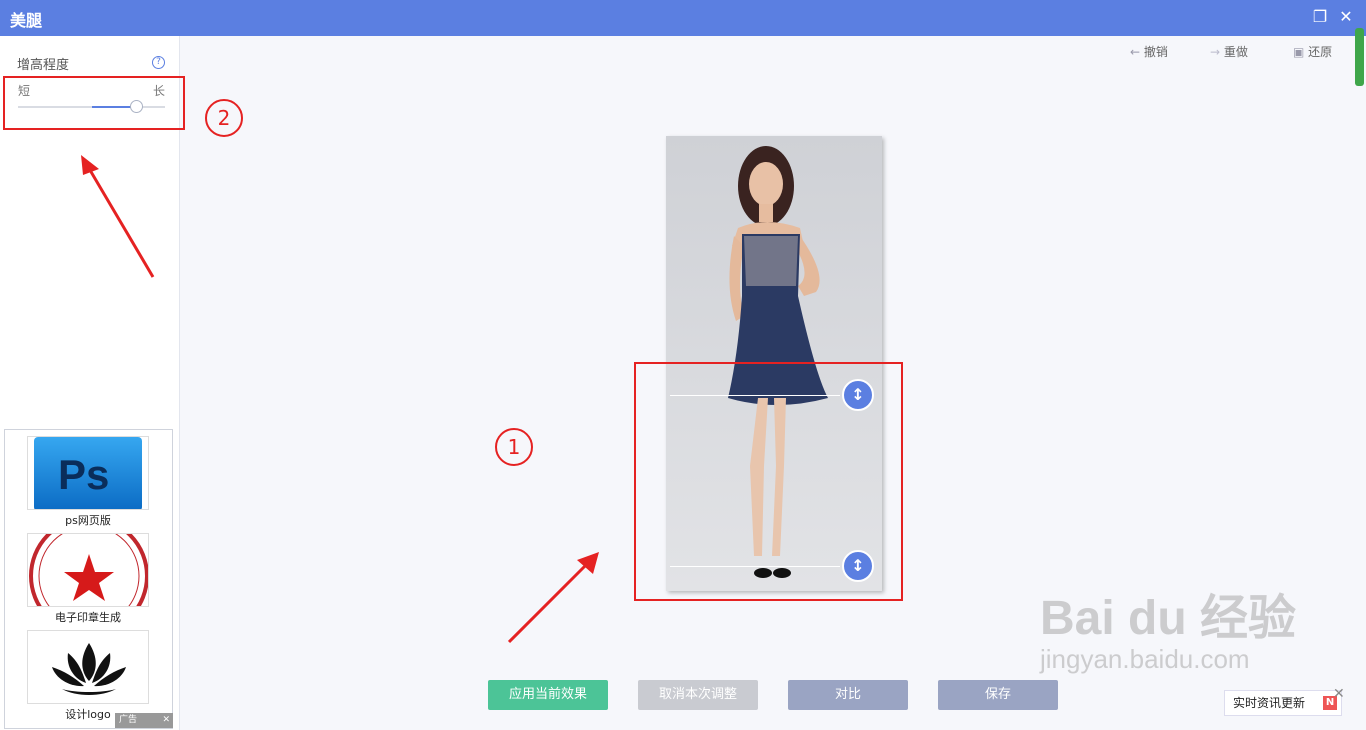 Image resolution: width=1366 pixels, height=730 pixels. What do you see at coordinates (998, 695) in the screenshot?
I see `save-button: 保存` at bounding box center [998, 695].